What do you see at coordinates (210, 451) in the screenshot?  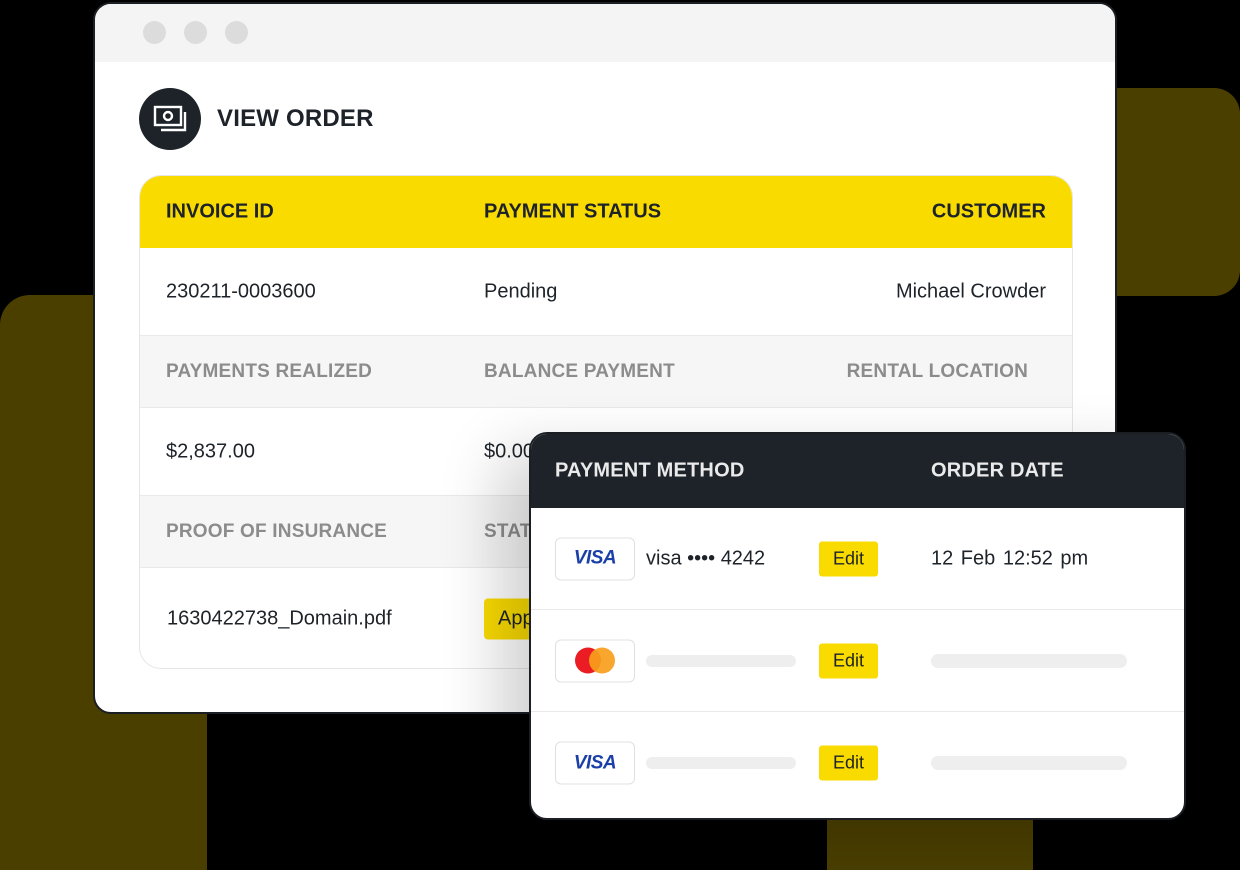 I see `payments-realized-value: $2,837.00` at bounding box center [210, 451].